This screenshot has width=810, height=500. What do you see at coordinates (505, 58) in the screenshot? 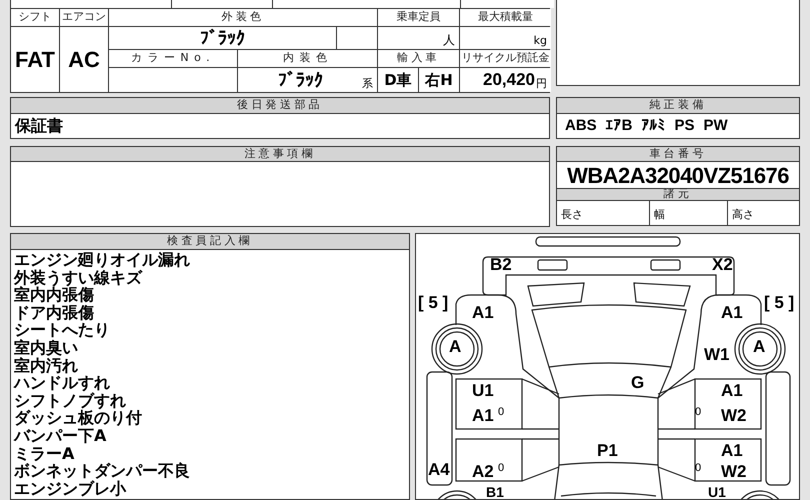
I see `table-header: リサイクル預託金` at bounding box center [505, 58].